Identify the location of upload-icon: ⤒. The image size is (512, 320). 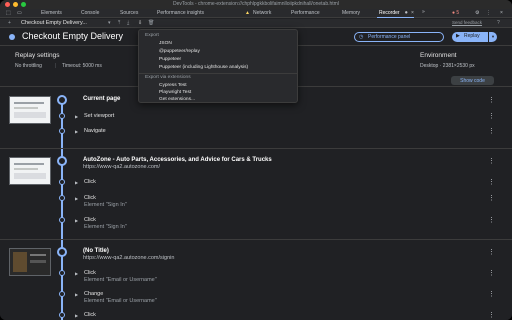
(119, 23).